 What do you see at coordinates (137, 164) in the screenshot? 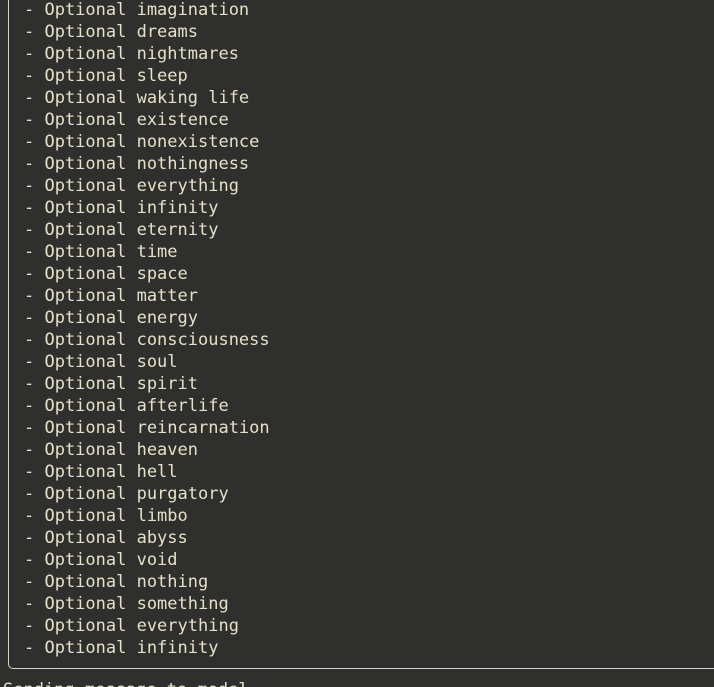
I see `list-item: - Optional nothingness` at bounding box center [137, 164].